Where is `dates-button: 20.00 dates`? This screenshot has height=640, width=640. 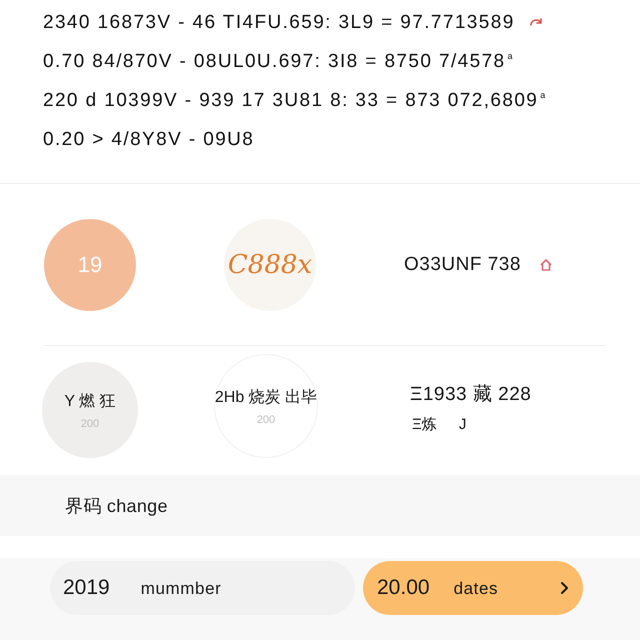
dates-button: 20.00 dates is located at coordinates (473, 588).